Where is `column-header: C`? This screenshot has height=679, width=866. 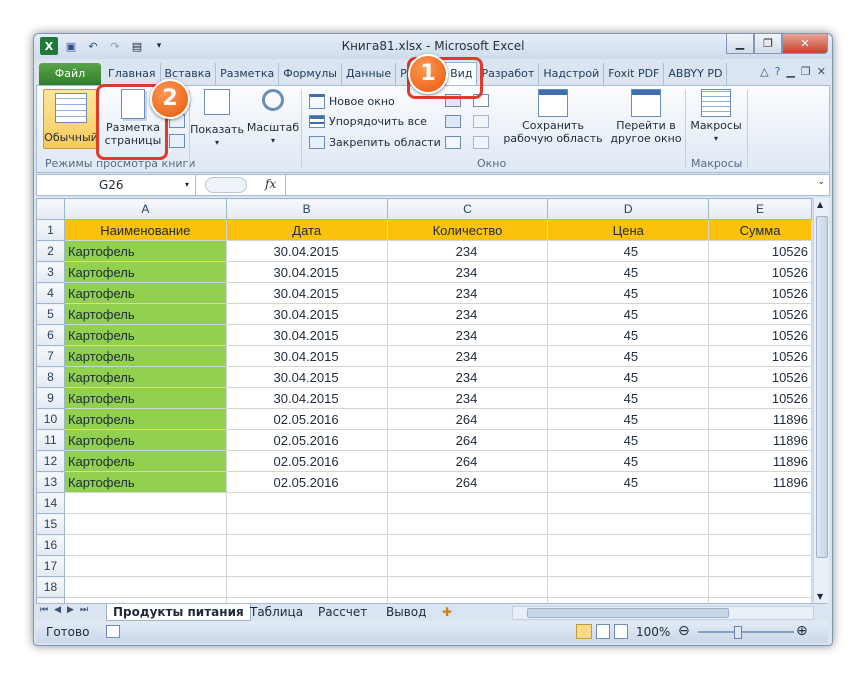
column-header: C is located at coordinates (467, 209).